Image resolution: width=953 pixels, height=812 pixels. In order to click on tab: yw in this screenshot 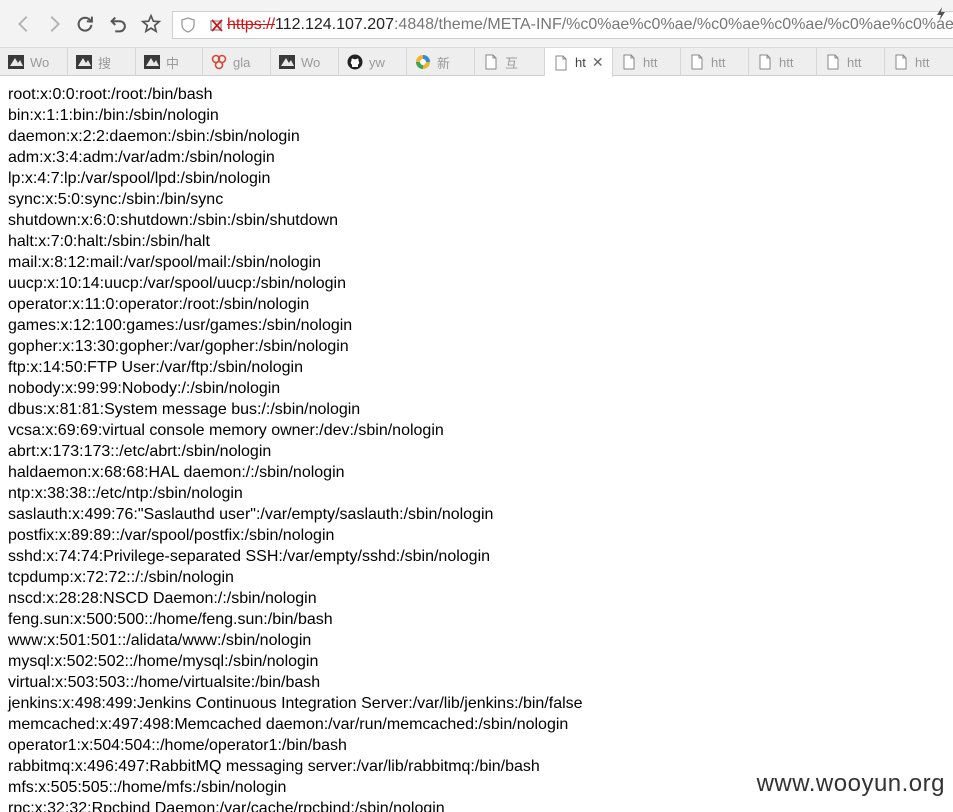, I will do `click(373, 62)`.